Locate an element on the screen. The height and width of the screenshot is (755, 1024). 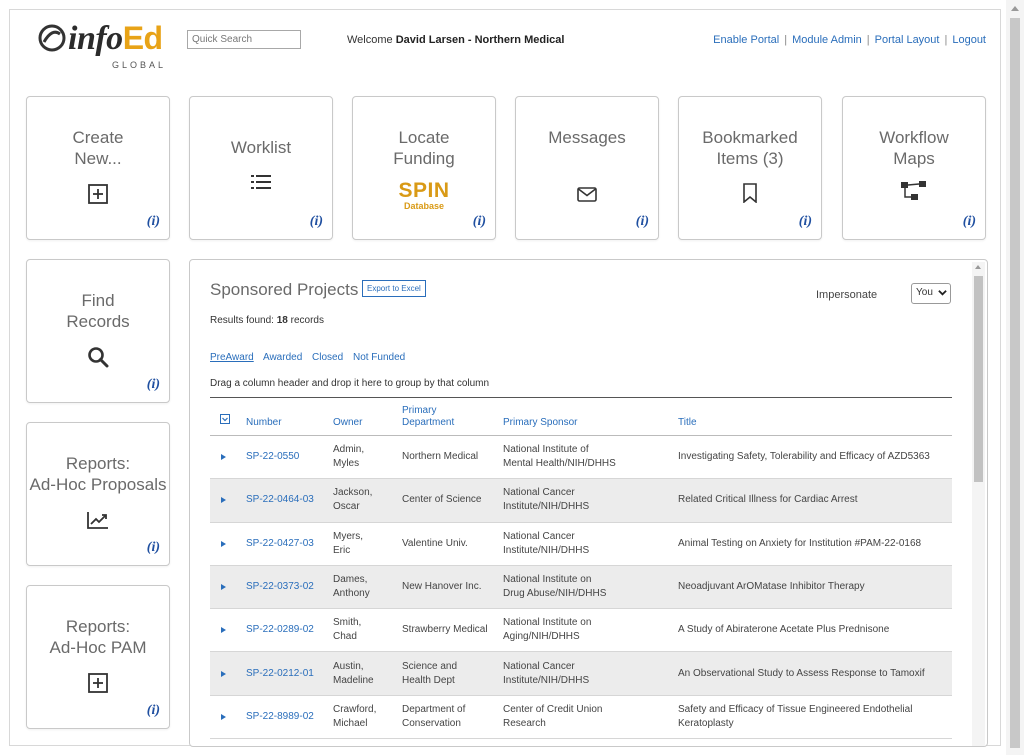
column-header-department: Primary Department is located at coordinates (428, 417).